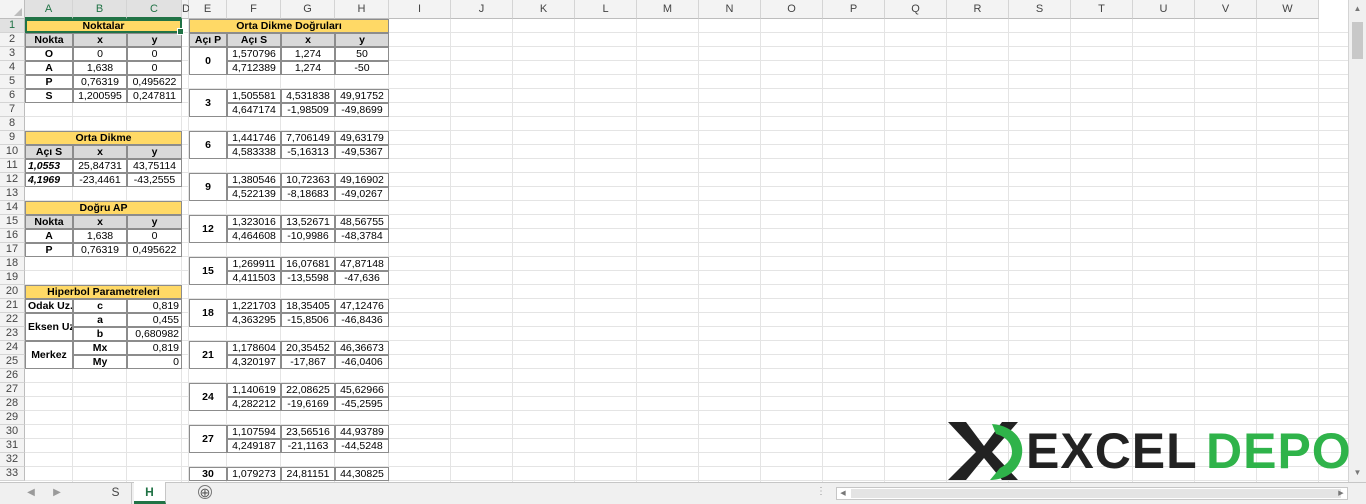 This screenshot has height=504, width=1366. Describe the element at coordinates (362, 138) in the screenshot. I see `orta-dikme-dogrulari-cell: 49,63179` at that location.